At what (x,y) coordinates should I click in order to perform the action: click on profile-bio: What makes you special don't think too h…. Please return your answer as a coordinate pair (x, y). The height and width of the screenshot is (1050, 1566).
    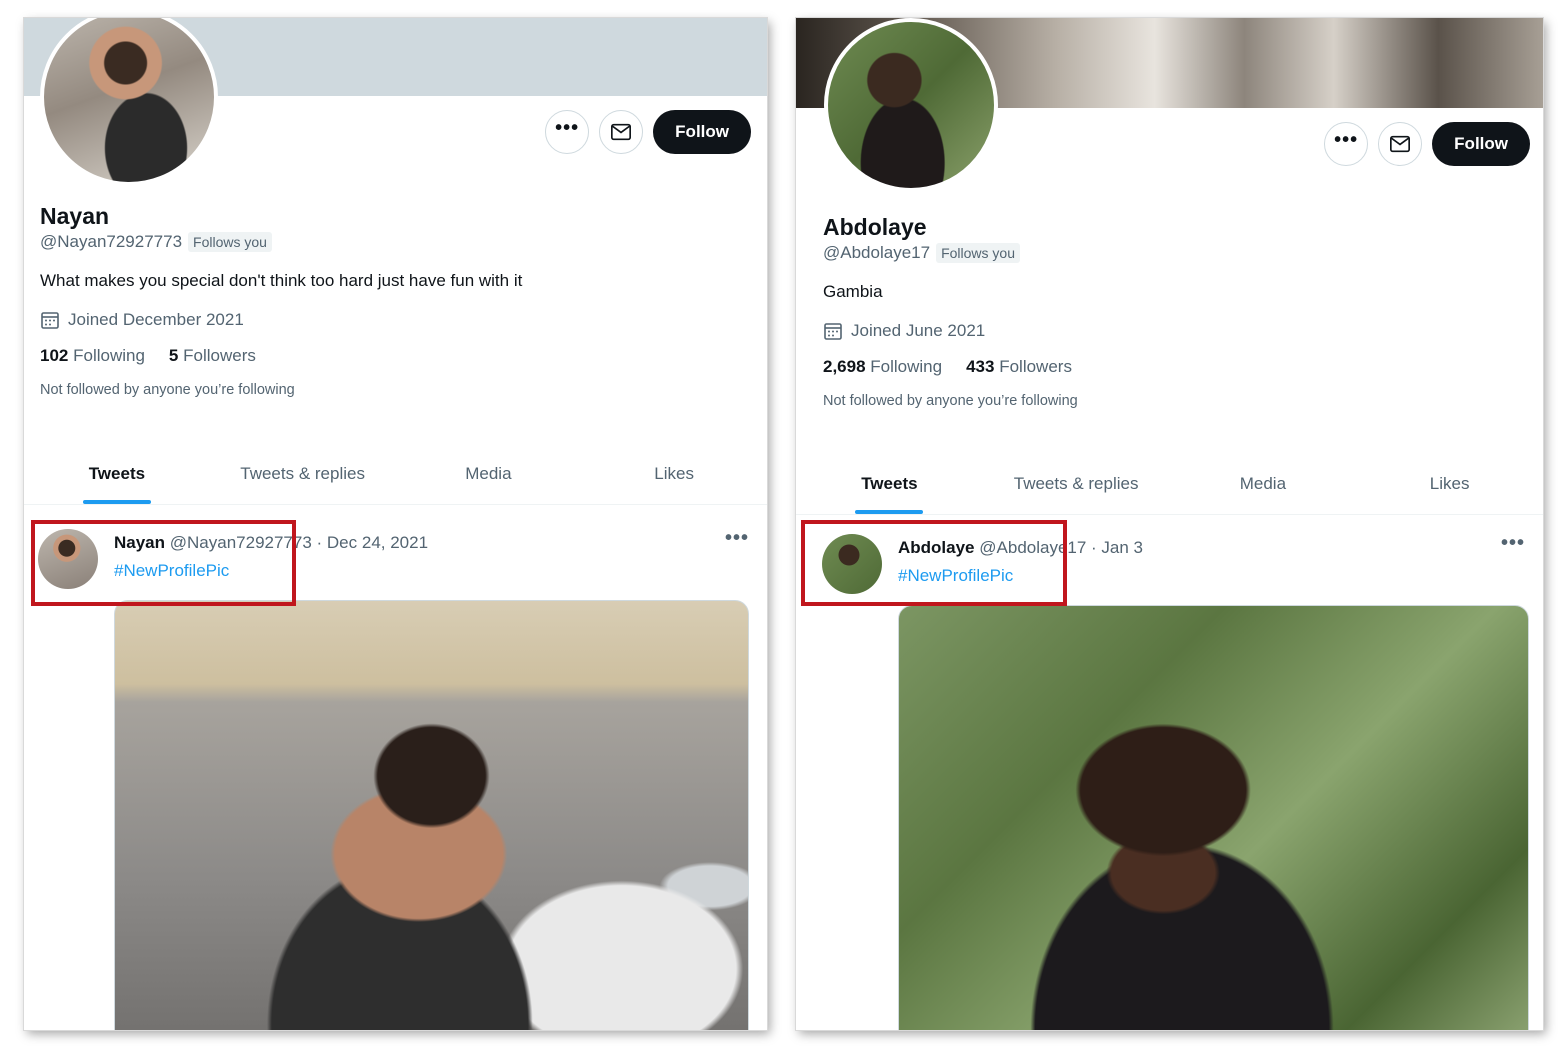
    Looking at the image, I should click on (281, 280).